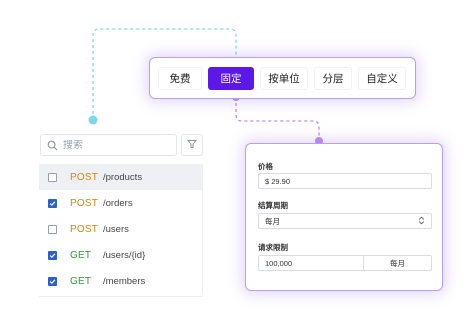 This screenshot has width=474, height=329. What do you see at coordinates (123, 177) in the screenshot?
I see `endpoint-path: /products` at bounding box center [123, 177].